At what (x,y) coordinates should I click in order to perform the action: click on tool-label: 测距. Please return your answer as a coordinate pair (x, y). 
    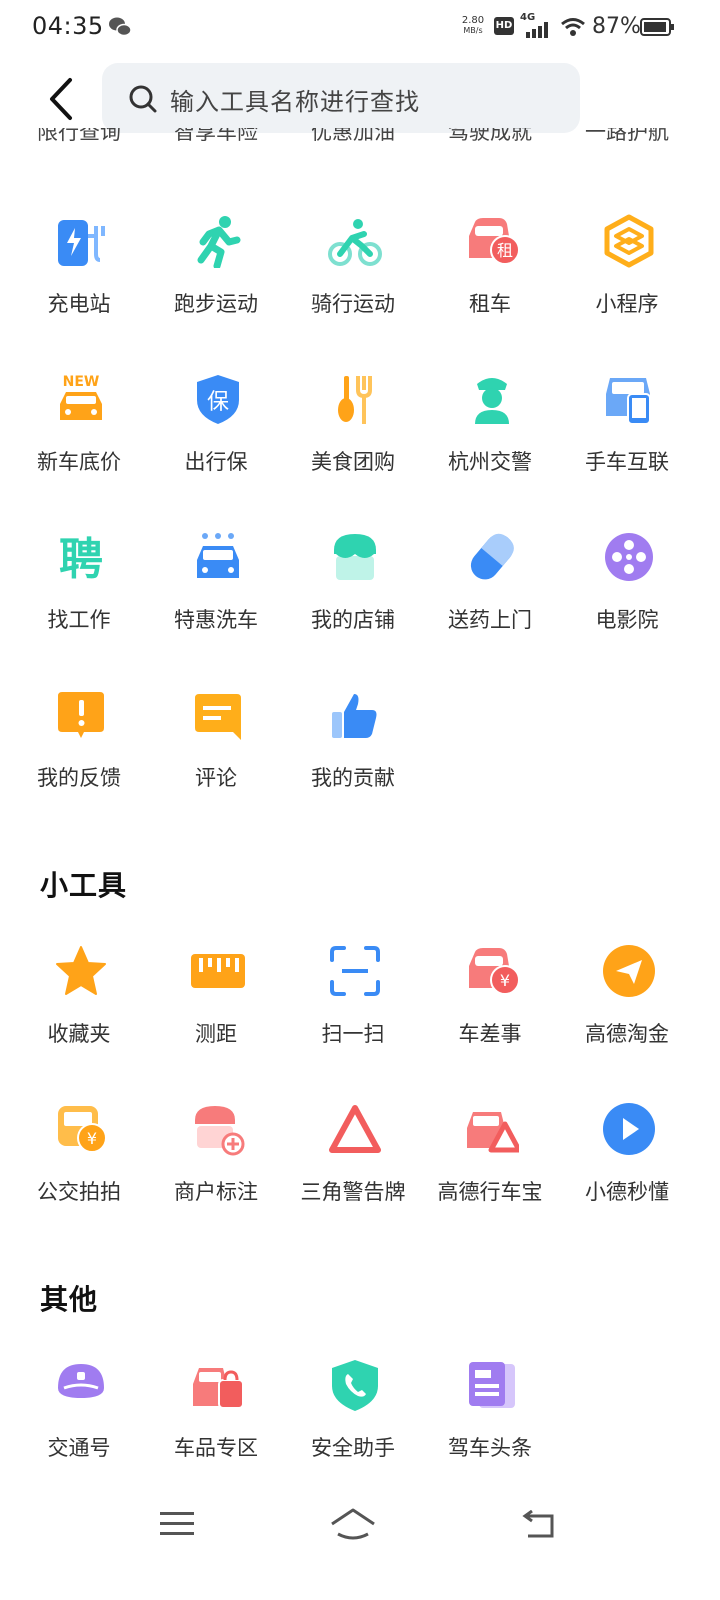
    Looking at the image, I should click on (216, 1034).